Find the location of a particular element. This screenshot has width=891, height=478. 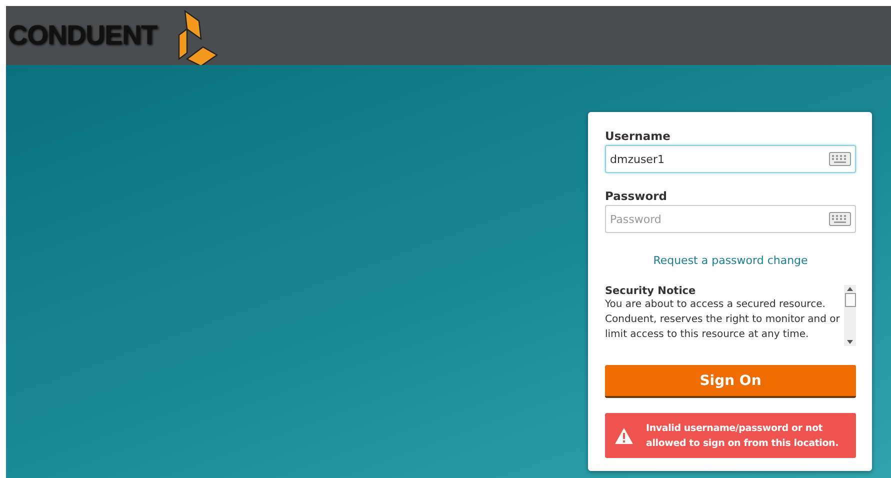

username-field: dmzuser1 is located at coordinates (730, 159).